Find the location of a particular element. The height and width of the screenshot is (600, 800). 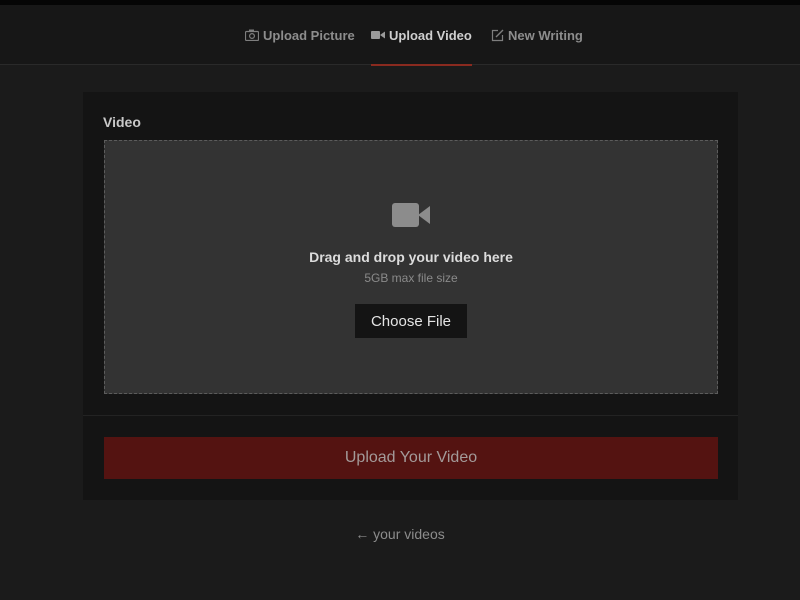

video-field-label: Video is located at coordinates (122, 122).